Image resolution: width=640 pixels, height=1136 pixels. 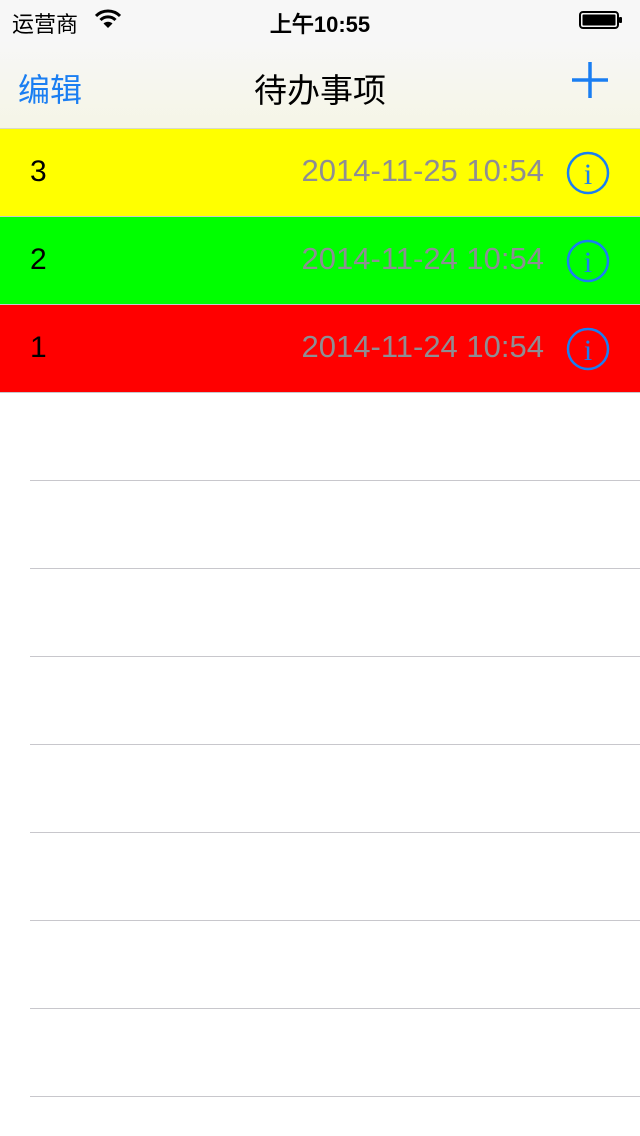 I want to click on todo-row: 3 2014-11-25 10:54 i, so click(x=320, y=173).